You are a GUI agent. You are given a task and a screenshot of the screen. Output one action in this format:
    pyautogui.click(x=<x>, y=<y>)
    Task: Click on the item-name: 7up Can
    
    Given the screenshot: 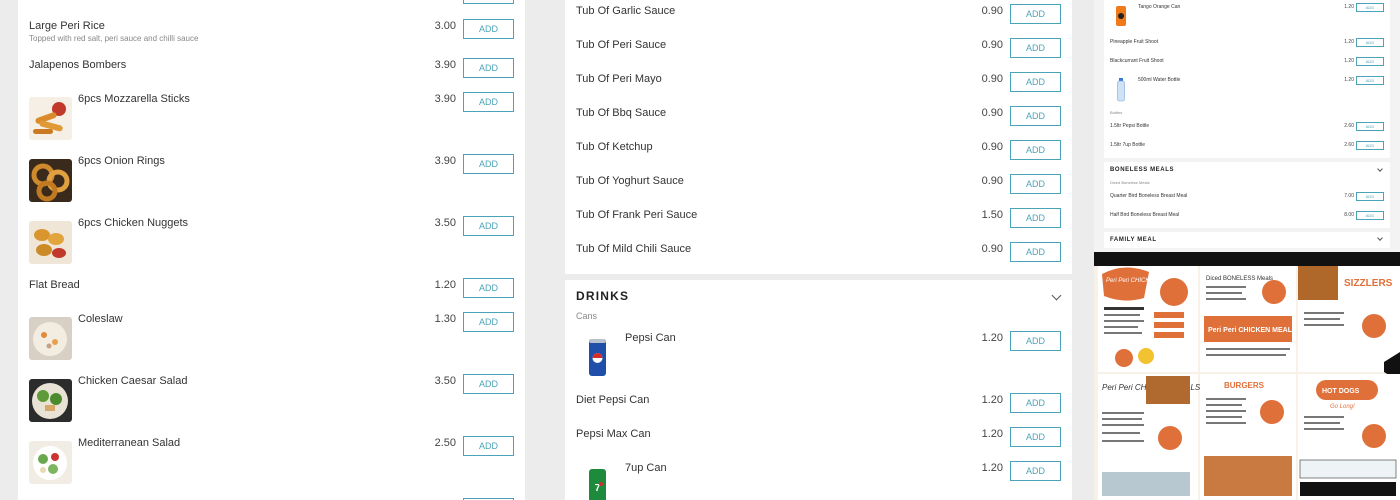 What is the action you would take?
    pyautogui.click(x=646, y=468)
    